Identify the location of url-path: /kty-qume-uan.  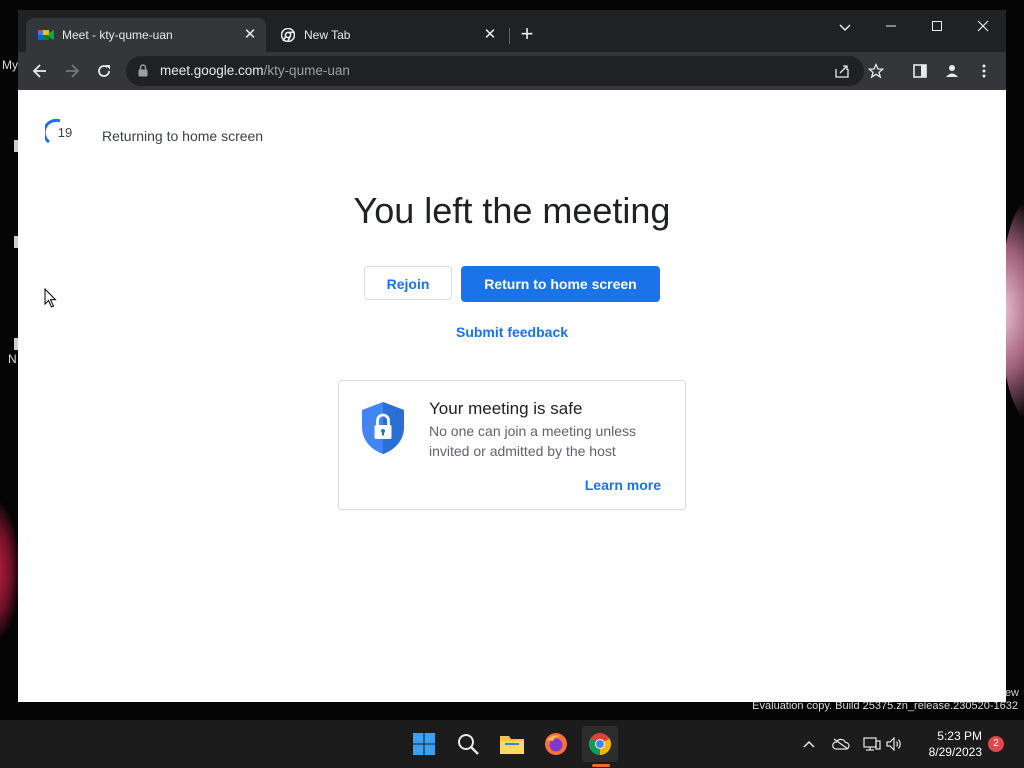
(306, 70).